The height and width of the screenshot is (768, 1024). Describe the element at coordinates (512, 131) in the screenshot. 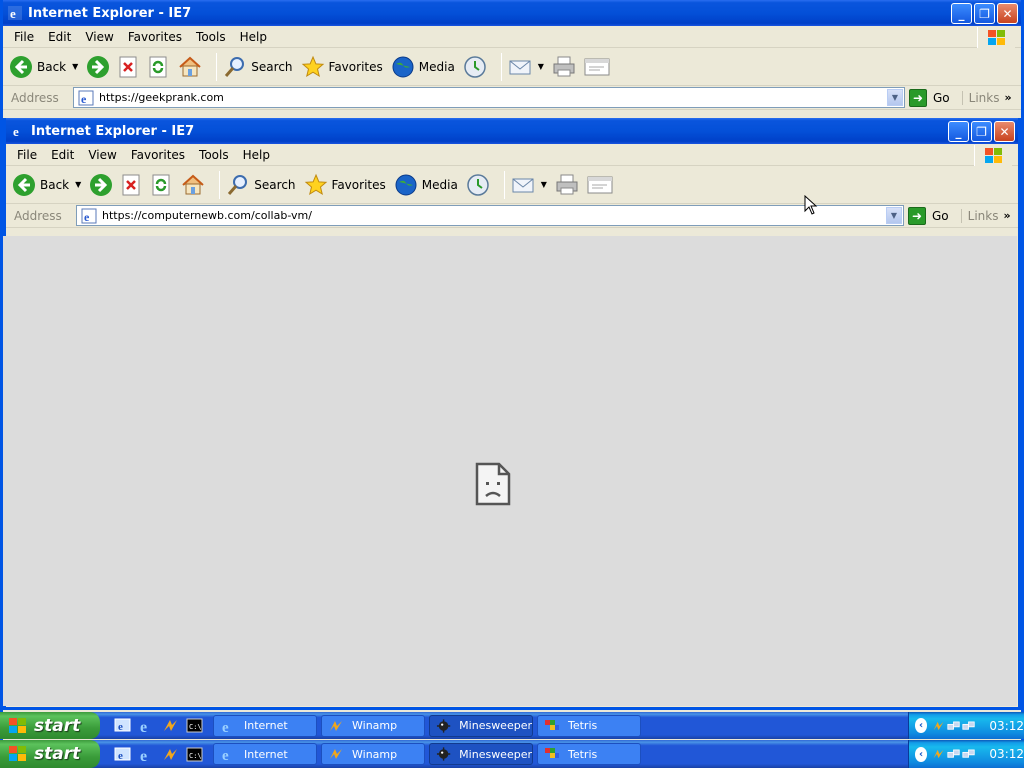

I see `inner-title-bar: e Internet Explorer - IE7 _ ❐ ✕` at that location.